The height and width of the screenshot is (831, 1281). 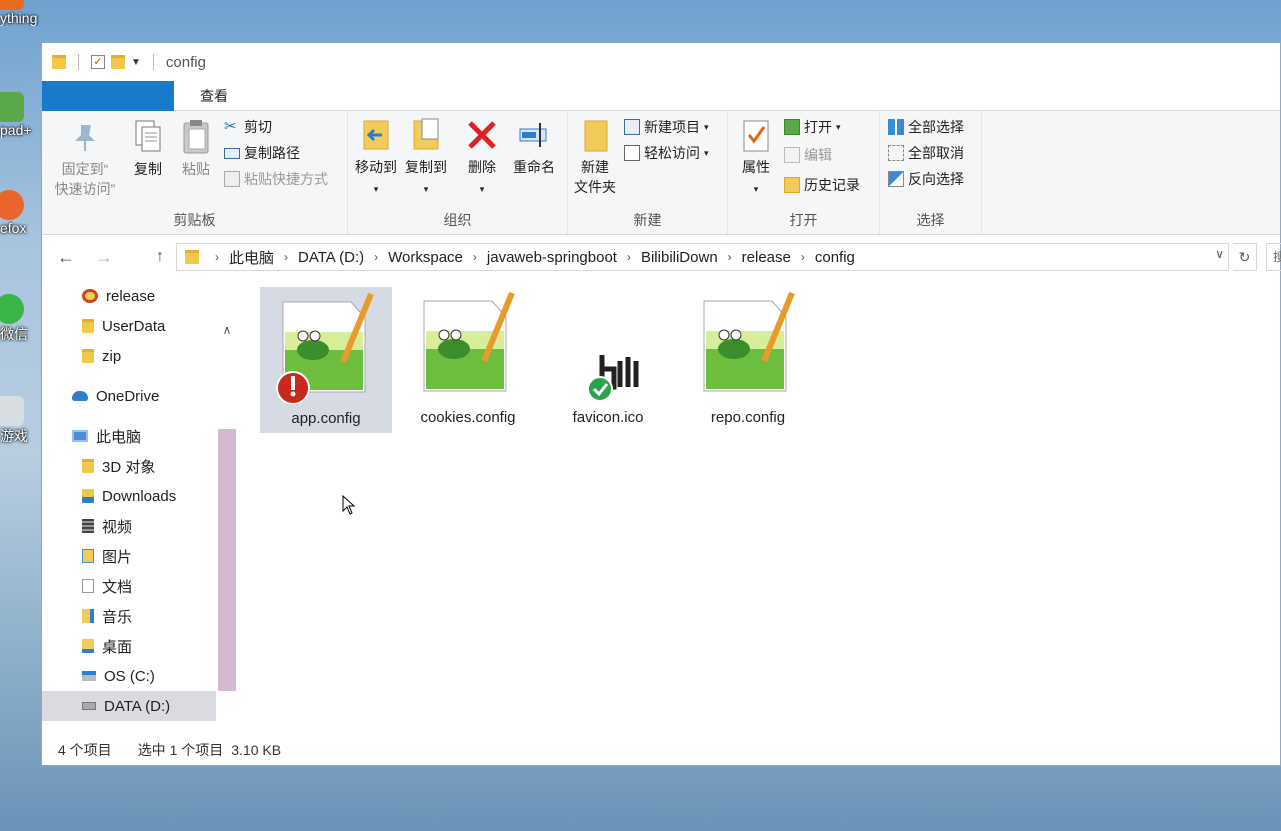 What do you see at coordinates (148, 149) in the screenshot?
I see `copy-button: 复制` at bounding box center [148, 149].